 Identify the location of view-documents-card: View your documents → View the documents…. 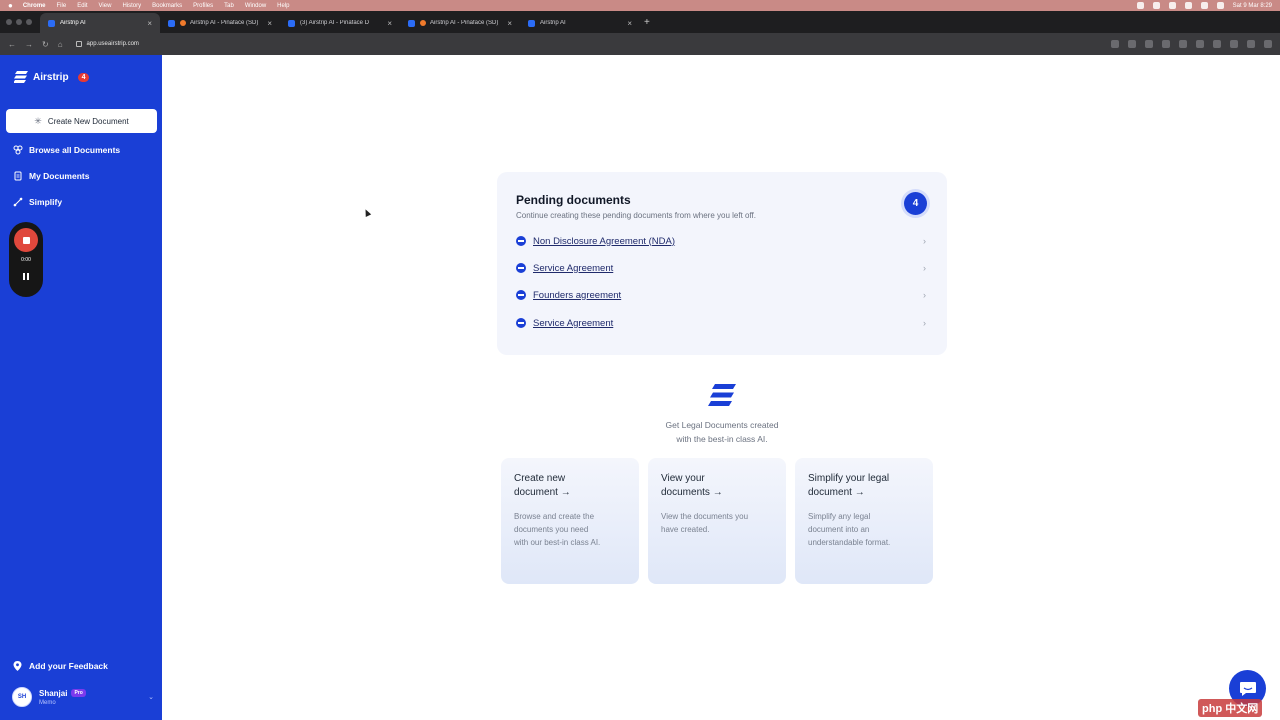
(717, 521).